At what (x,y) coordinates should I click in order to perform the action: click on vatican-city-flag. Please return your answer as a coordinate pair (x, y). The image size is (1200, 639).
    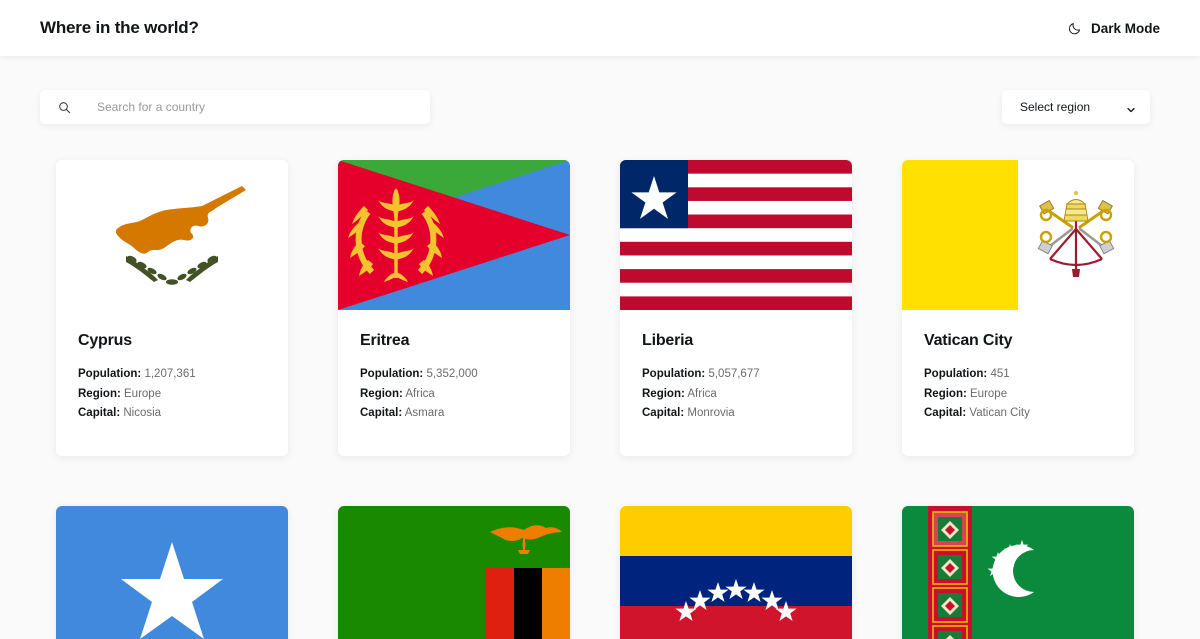
    Looking at the image, I should click on (1018, 235).